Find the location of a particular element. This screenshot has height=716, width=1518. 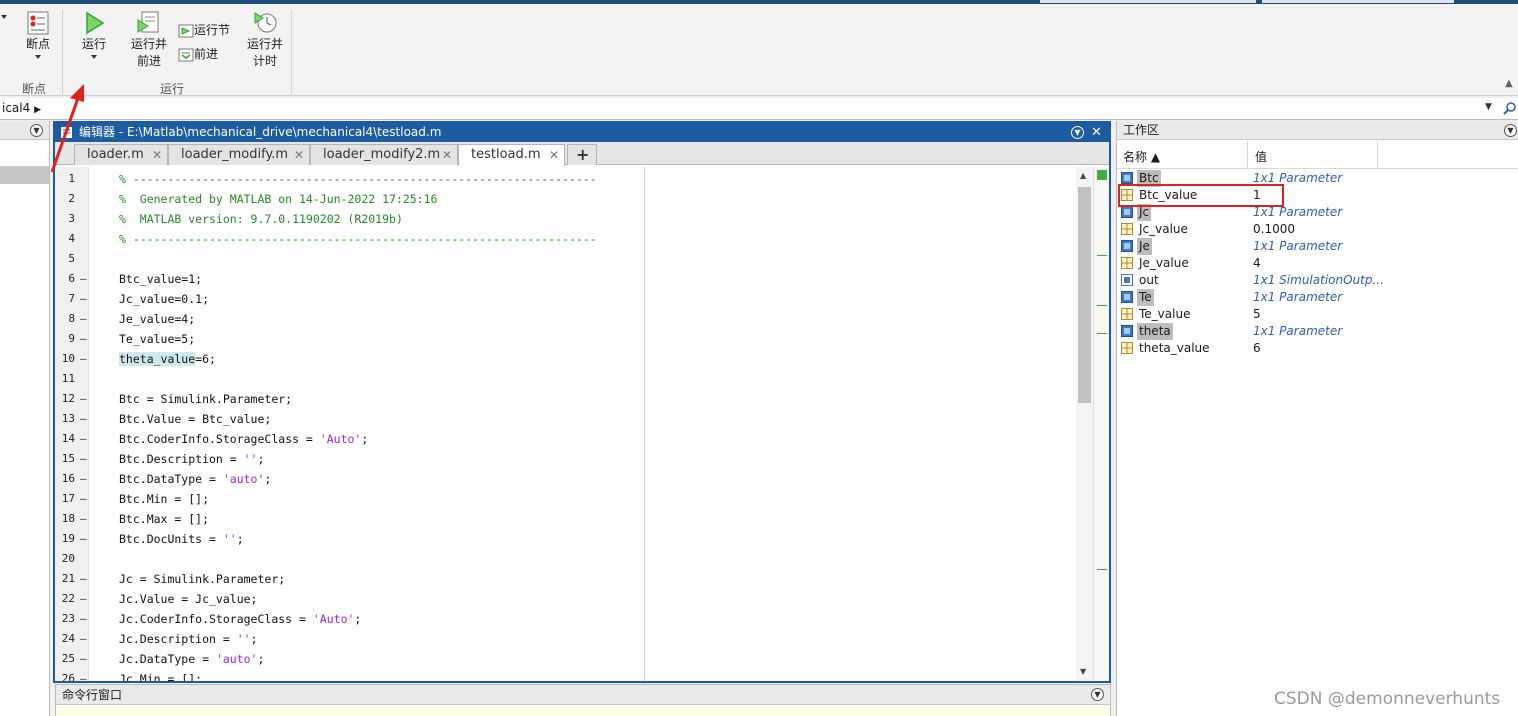

address-bar: ical4 ▶ ▼ is located at coordinates (759, 109).